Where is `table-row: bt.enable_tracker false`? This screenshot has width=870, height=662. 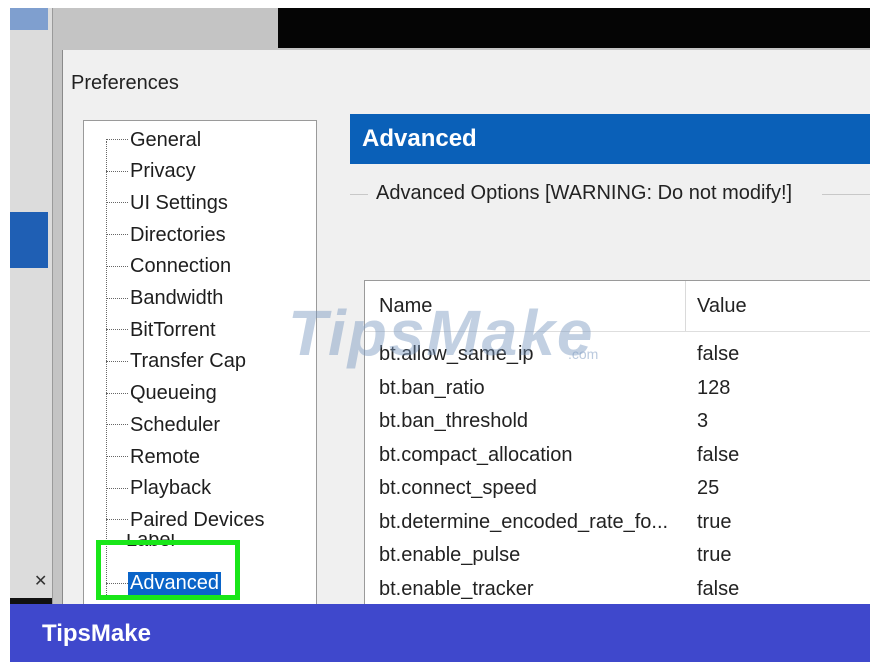 table-row: bt.enable_tracker false is located at coordinates (617, 589).